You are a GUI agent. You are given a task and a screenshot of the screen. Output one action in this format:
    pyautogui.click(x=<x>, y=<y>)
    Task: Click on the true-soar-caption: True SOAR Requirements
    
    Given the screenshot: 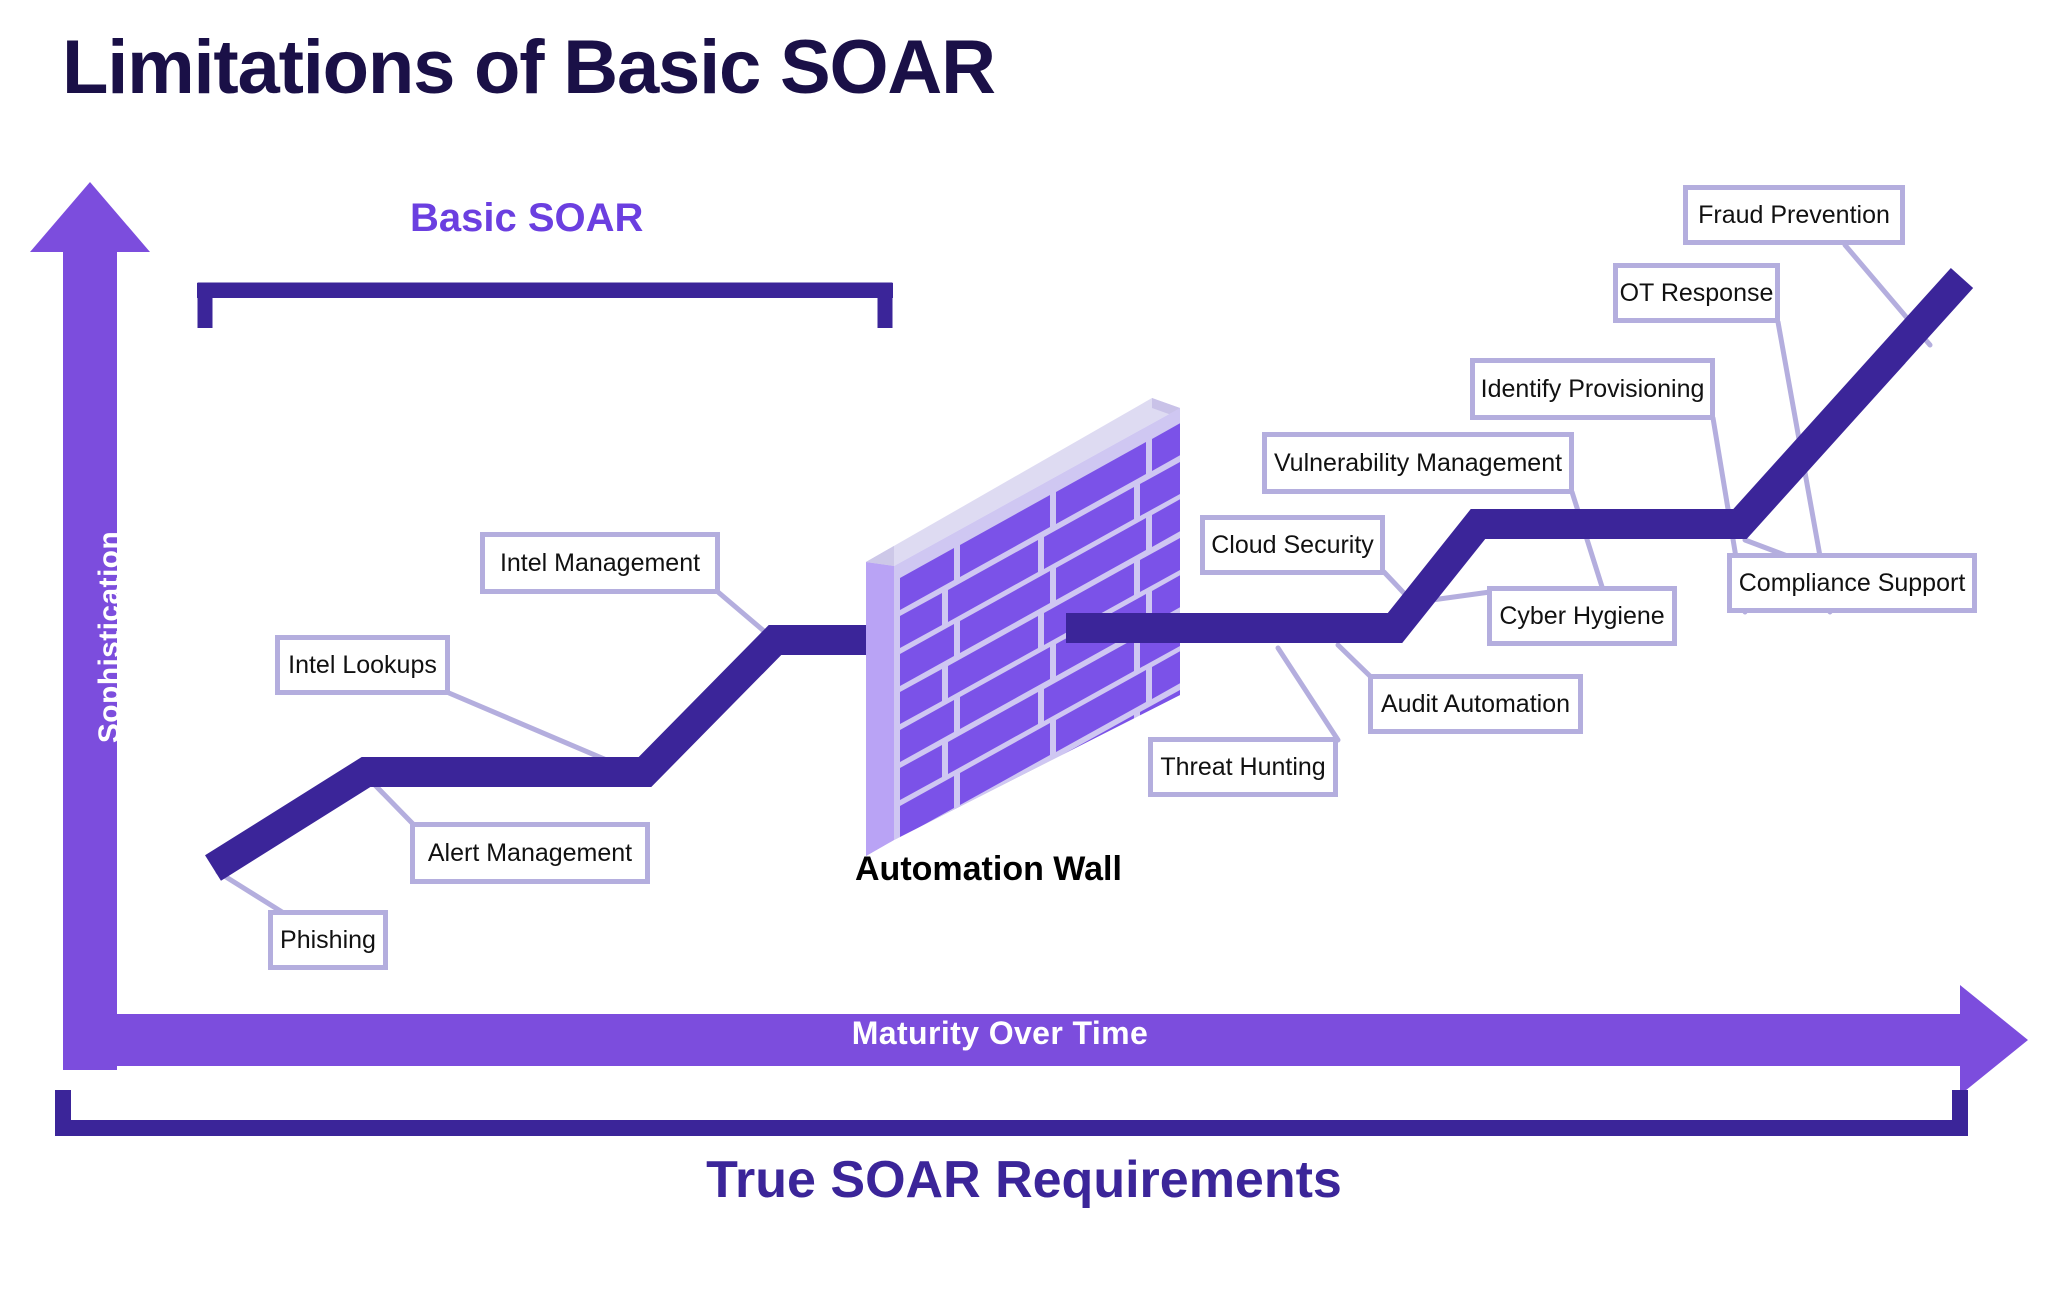 What is the action you would take?
    pyautogui.click(x=1024, y=1180)
    